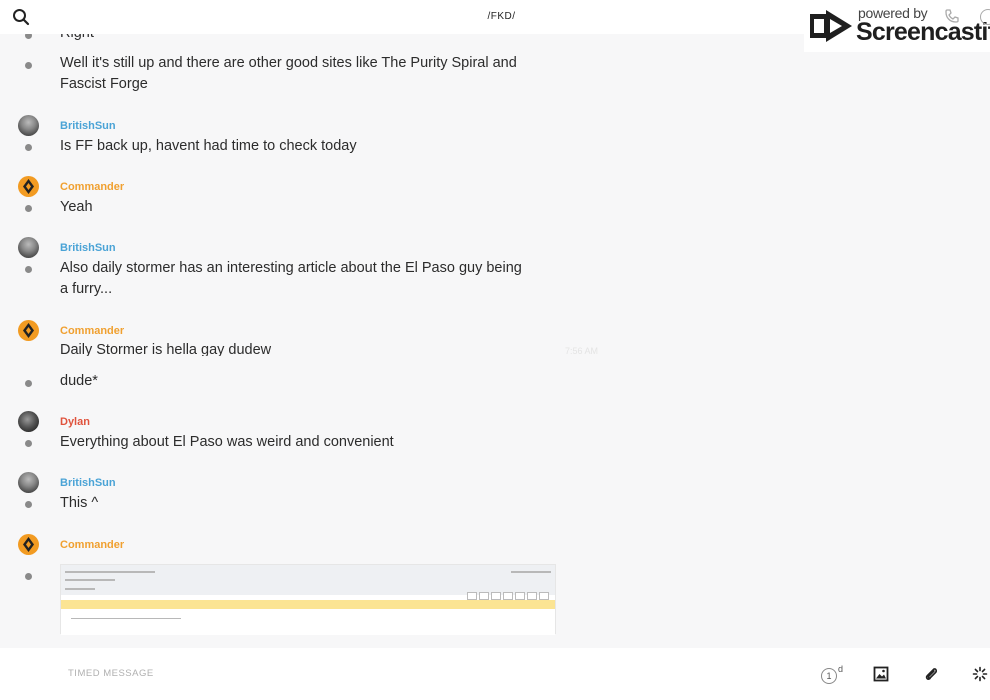 The width and height of the screenshot is (990, 700). Describe the element at coordinates (111, 673) in the screenshot. I see `timed-message-input: TIMED MESSAGE` at that location.